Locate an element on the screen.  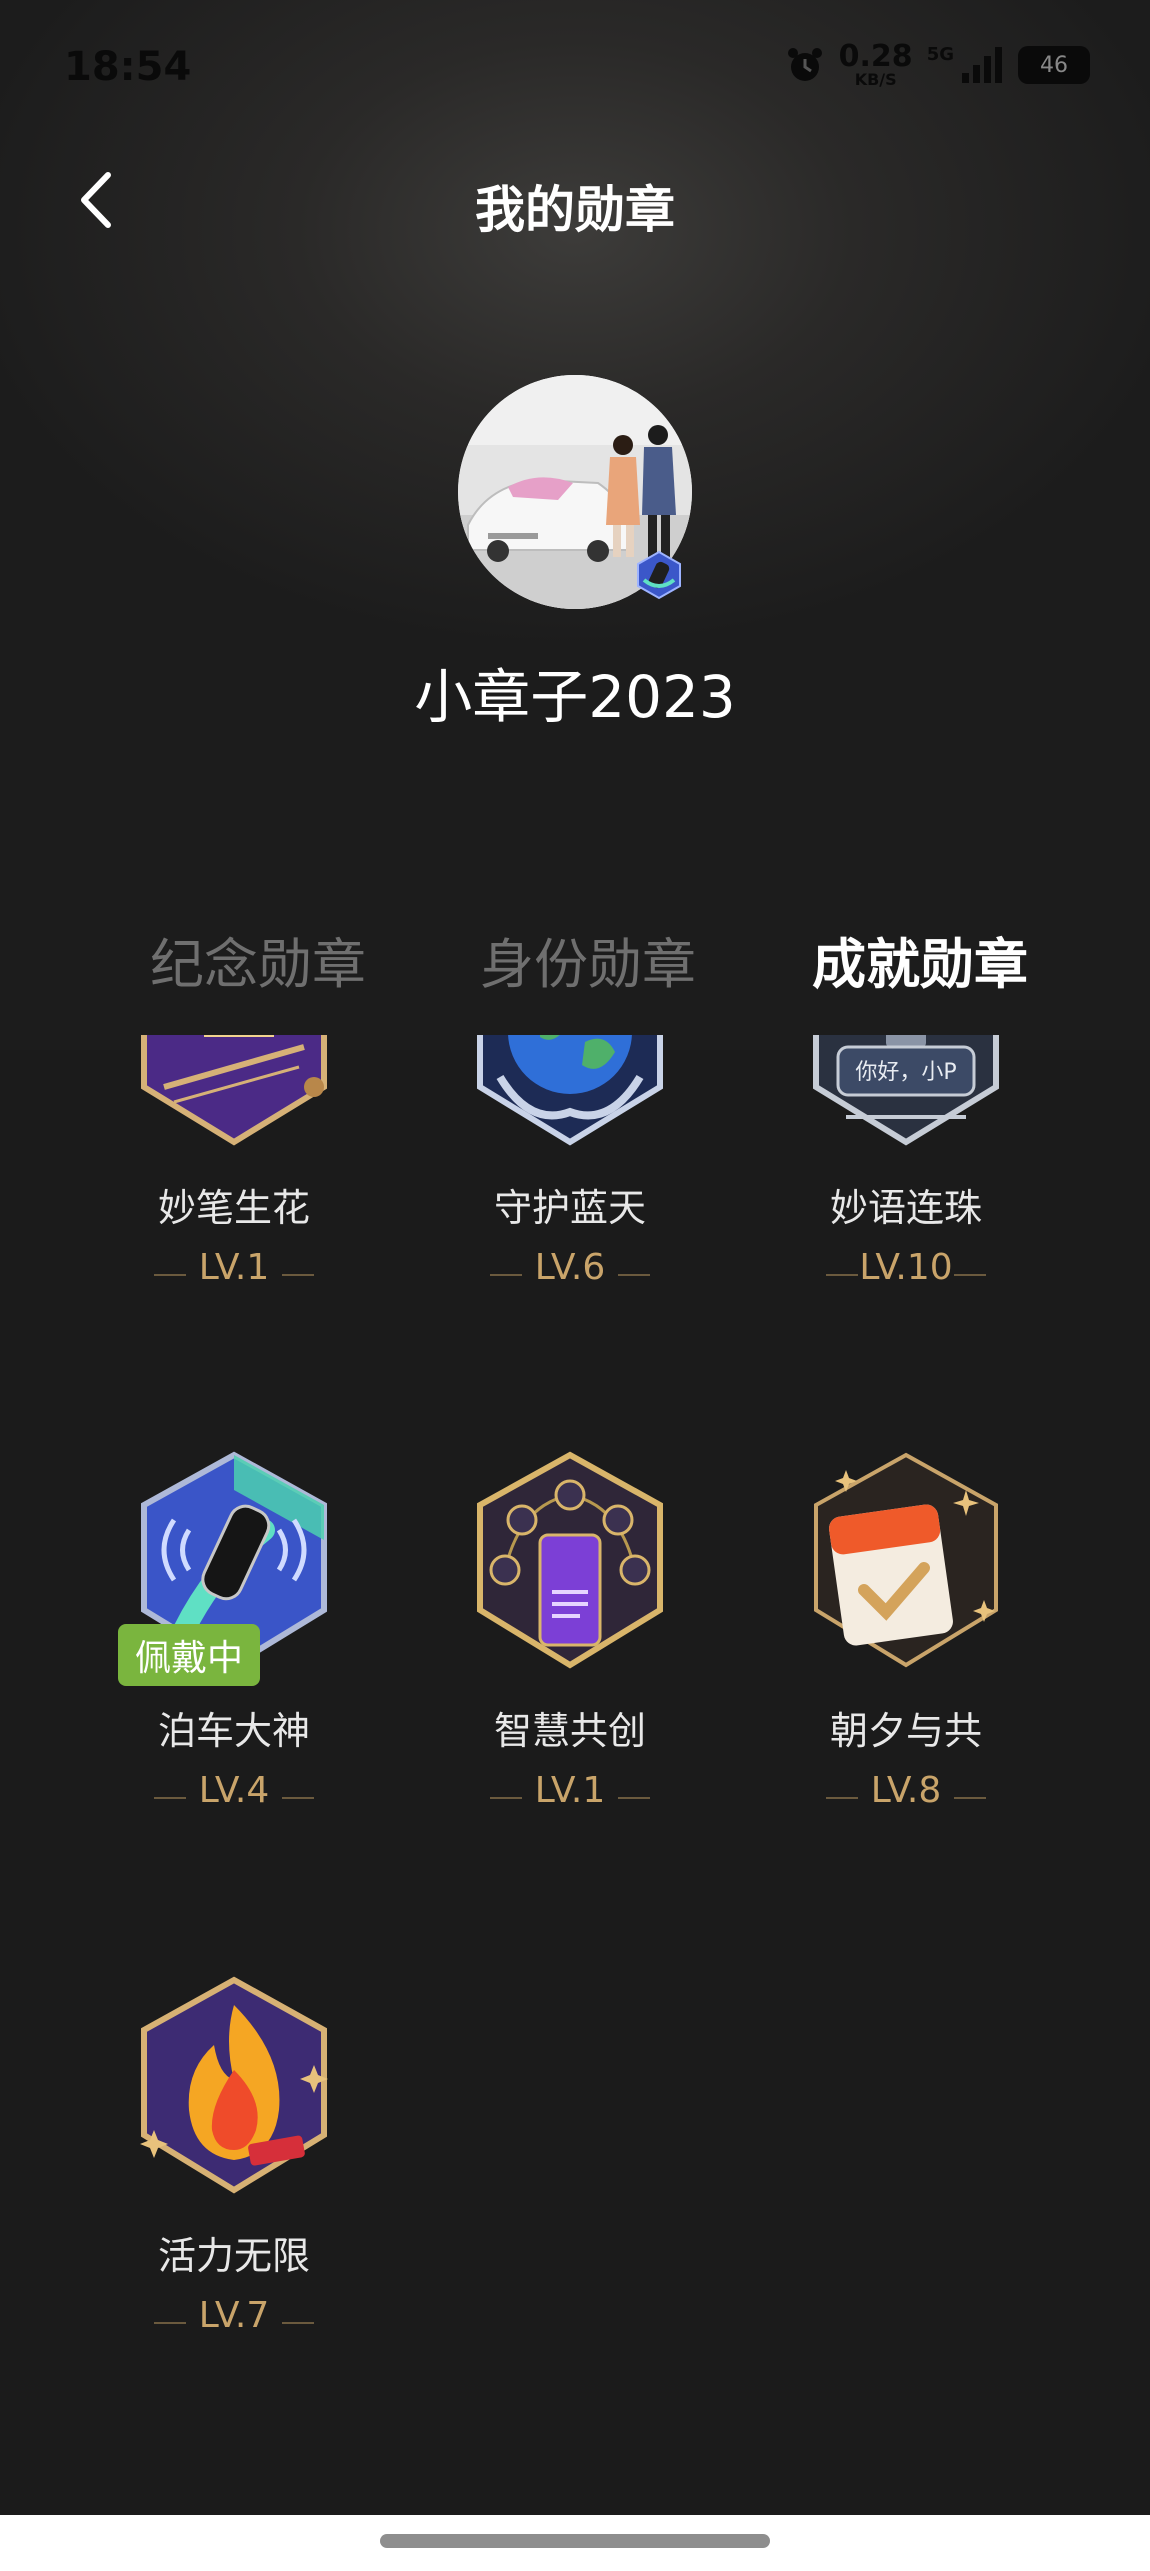
wearing-badge: 佩戴中 is located at coordinates (189, 1655).